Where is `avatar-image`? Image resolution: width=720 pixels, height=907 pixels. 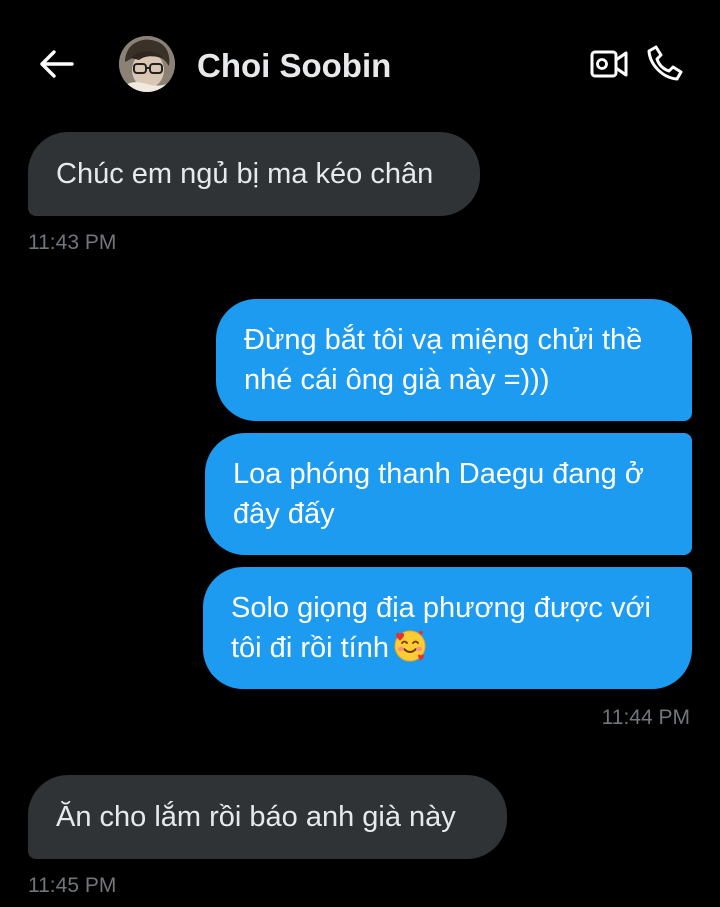 avatar-image is located at coordinates (147, 64).